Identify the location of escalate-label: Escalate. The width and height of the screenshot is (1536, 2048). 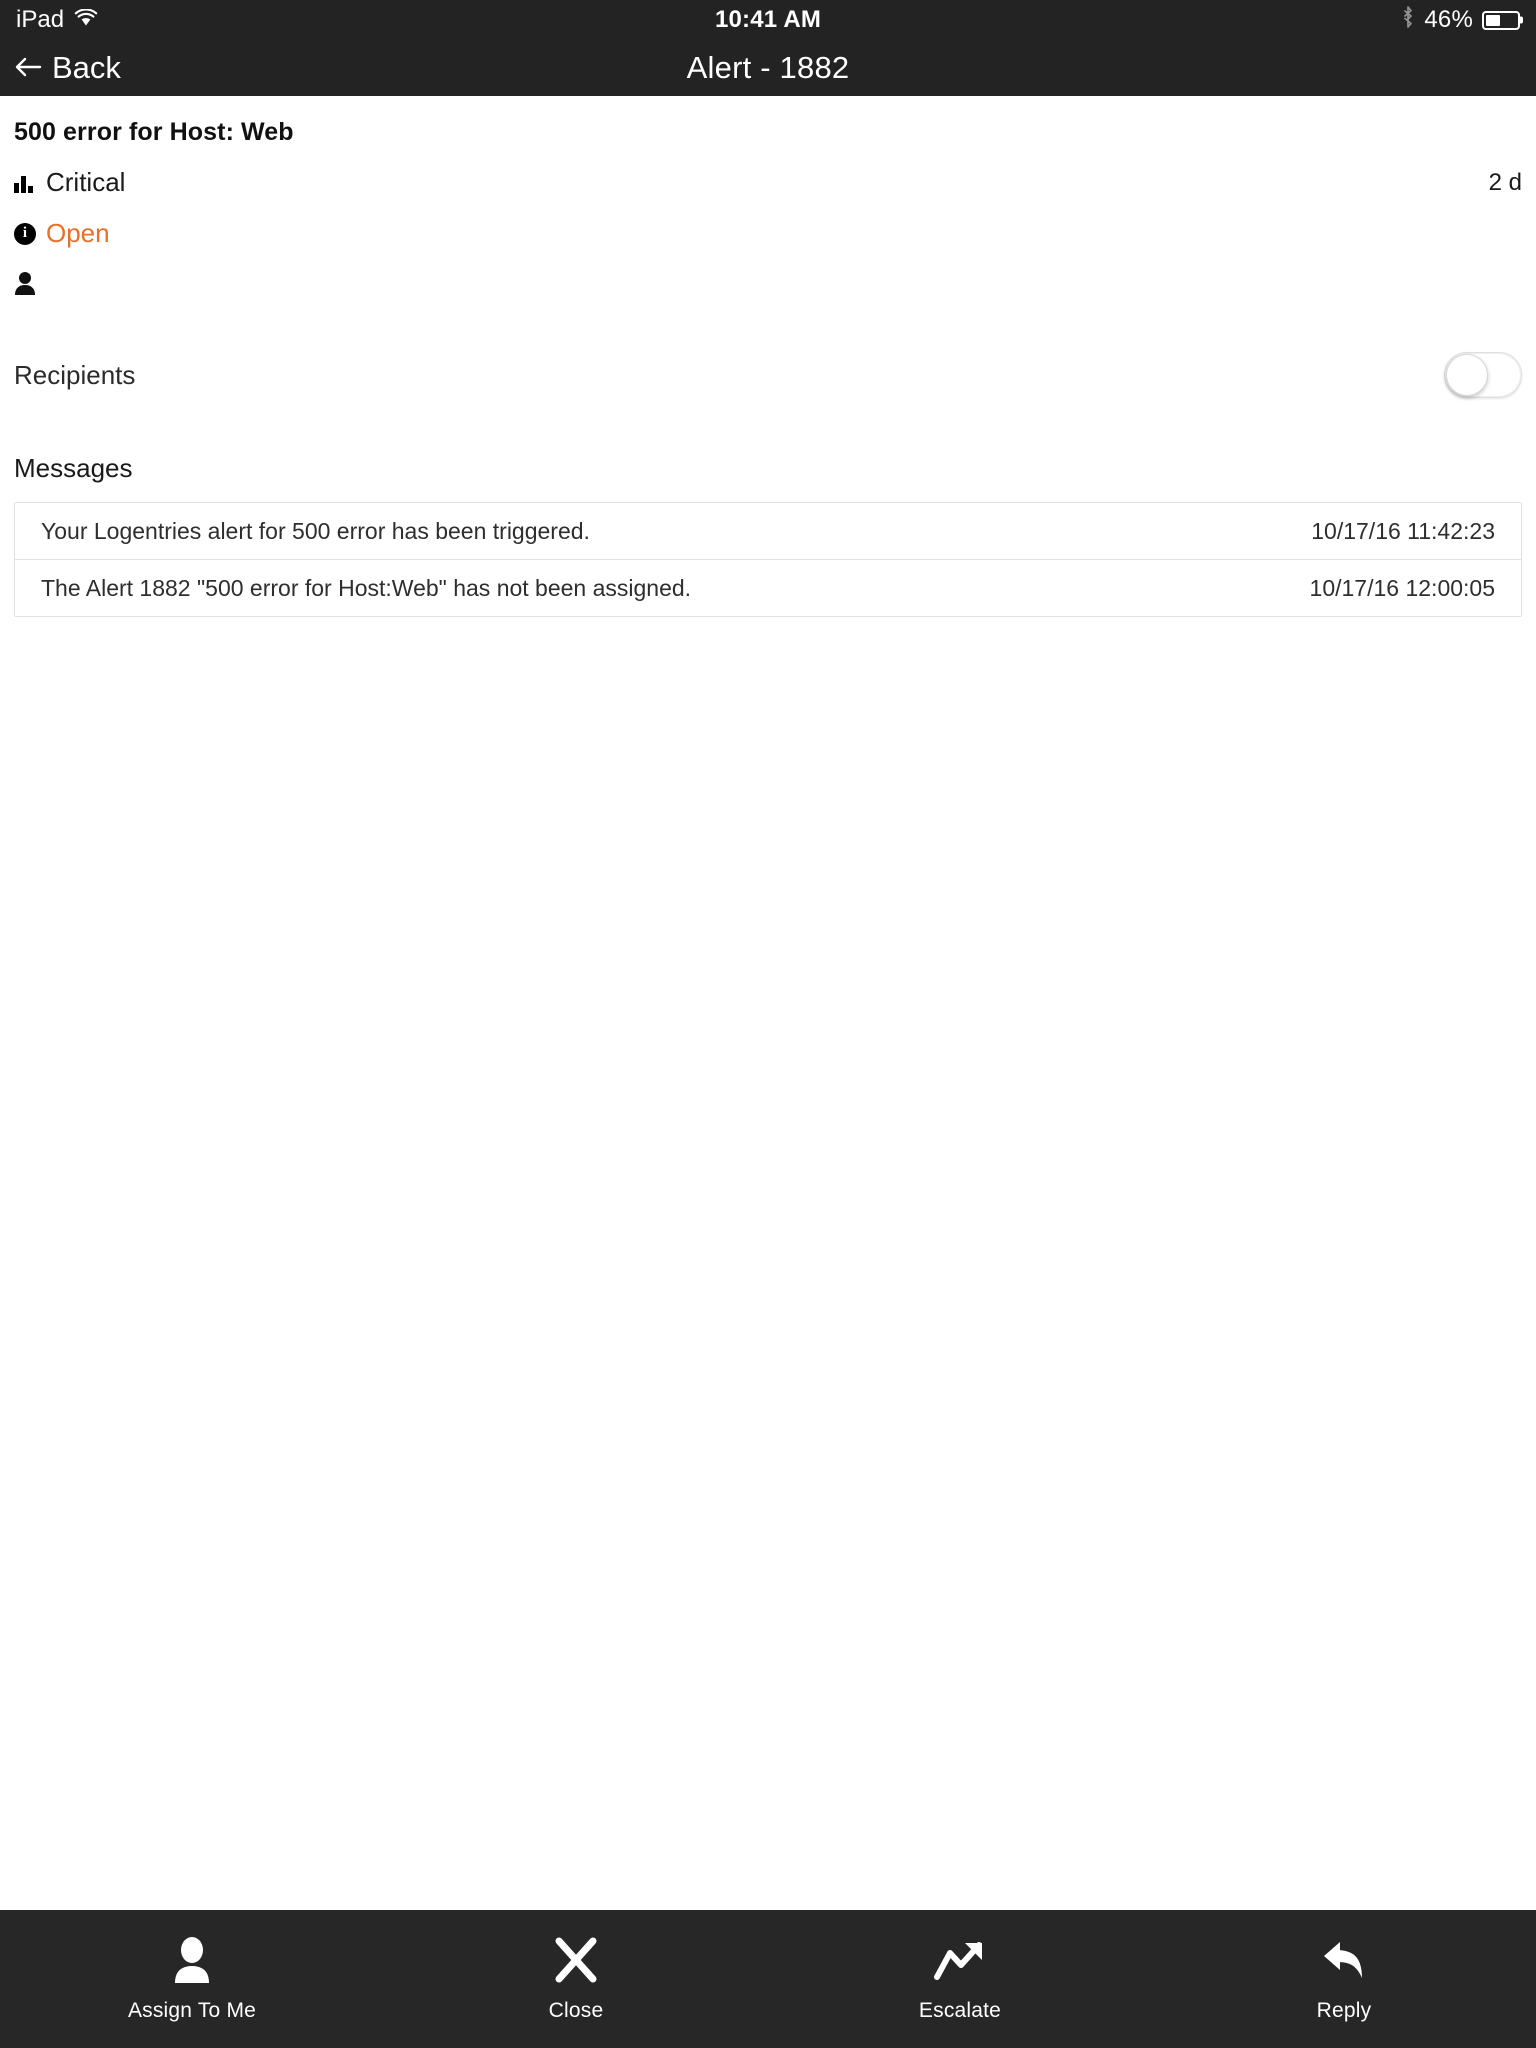
(960, 2010).